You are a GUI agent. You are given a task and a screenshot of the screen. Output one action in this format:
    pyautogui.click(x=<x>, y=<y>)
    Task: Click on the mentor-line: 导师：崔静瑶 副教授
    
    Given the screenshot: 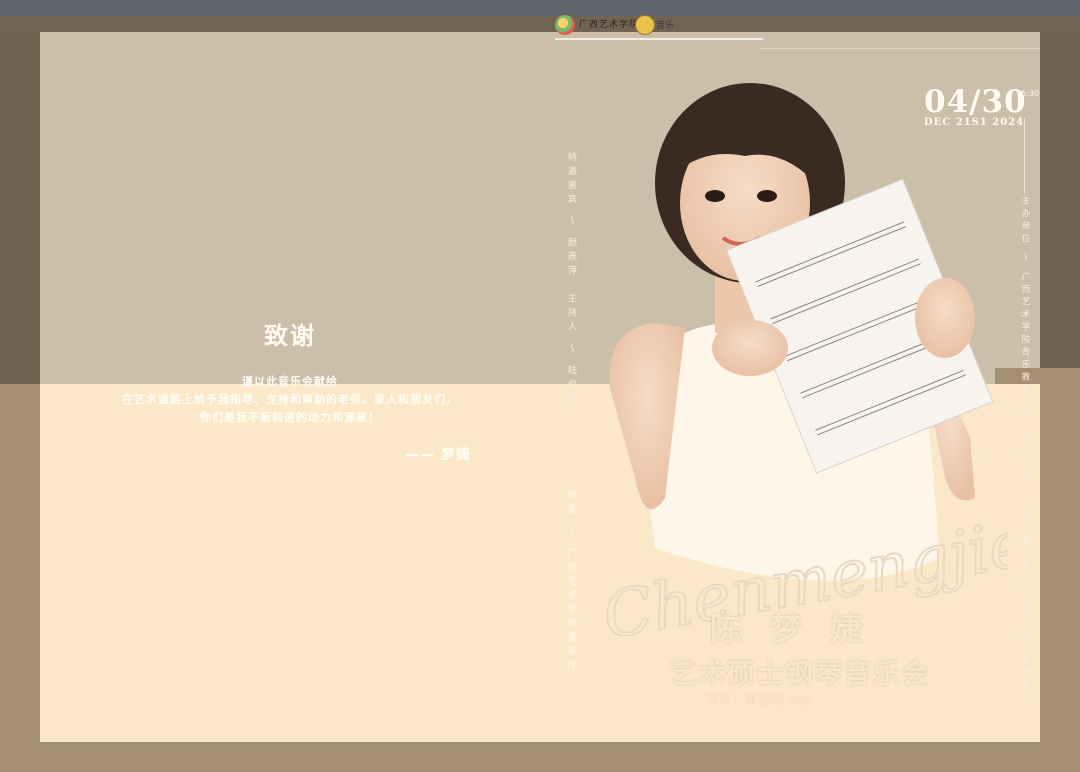 What is the action you would take?
    pyautogui.click(x=759, y=698)
    